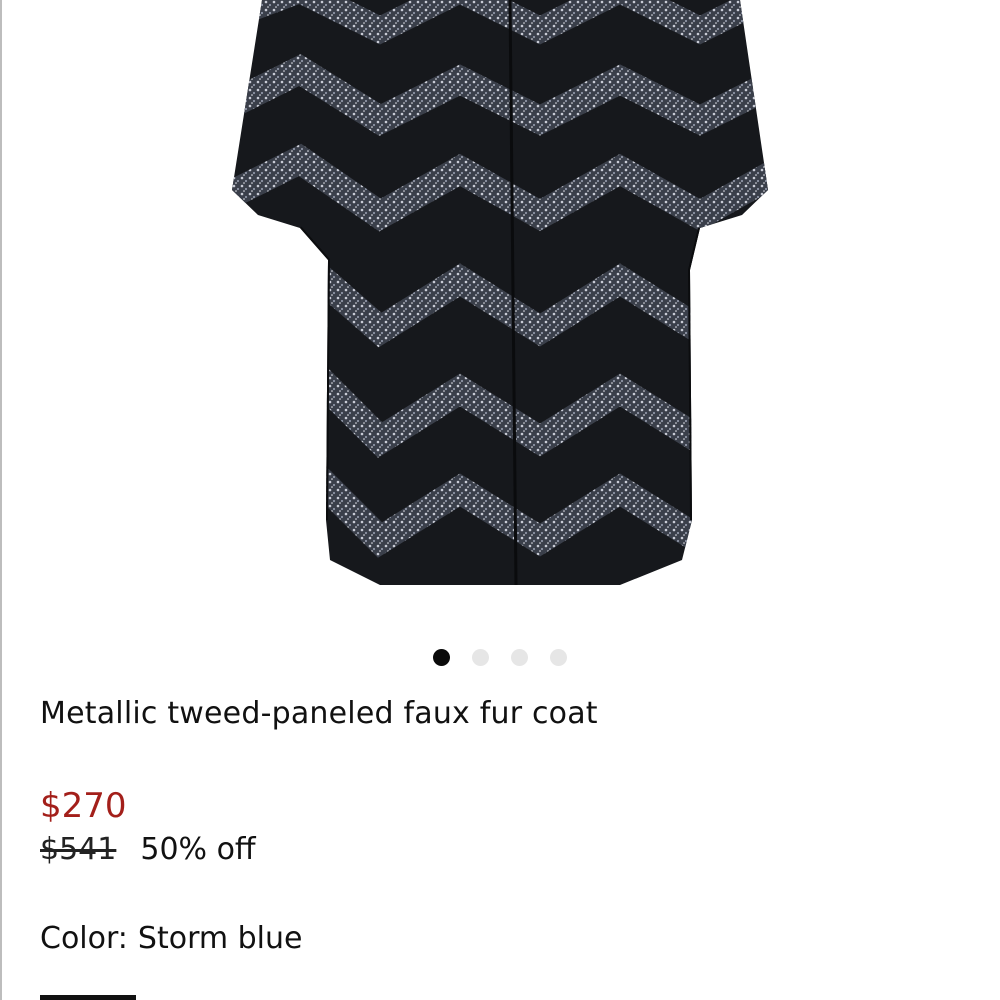 This screenshot has width=1000, height=1000. I want to click on original-price: $541, so click(78, 849).